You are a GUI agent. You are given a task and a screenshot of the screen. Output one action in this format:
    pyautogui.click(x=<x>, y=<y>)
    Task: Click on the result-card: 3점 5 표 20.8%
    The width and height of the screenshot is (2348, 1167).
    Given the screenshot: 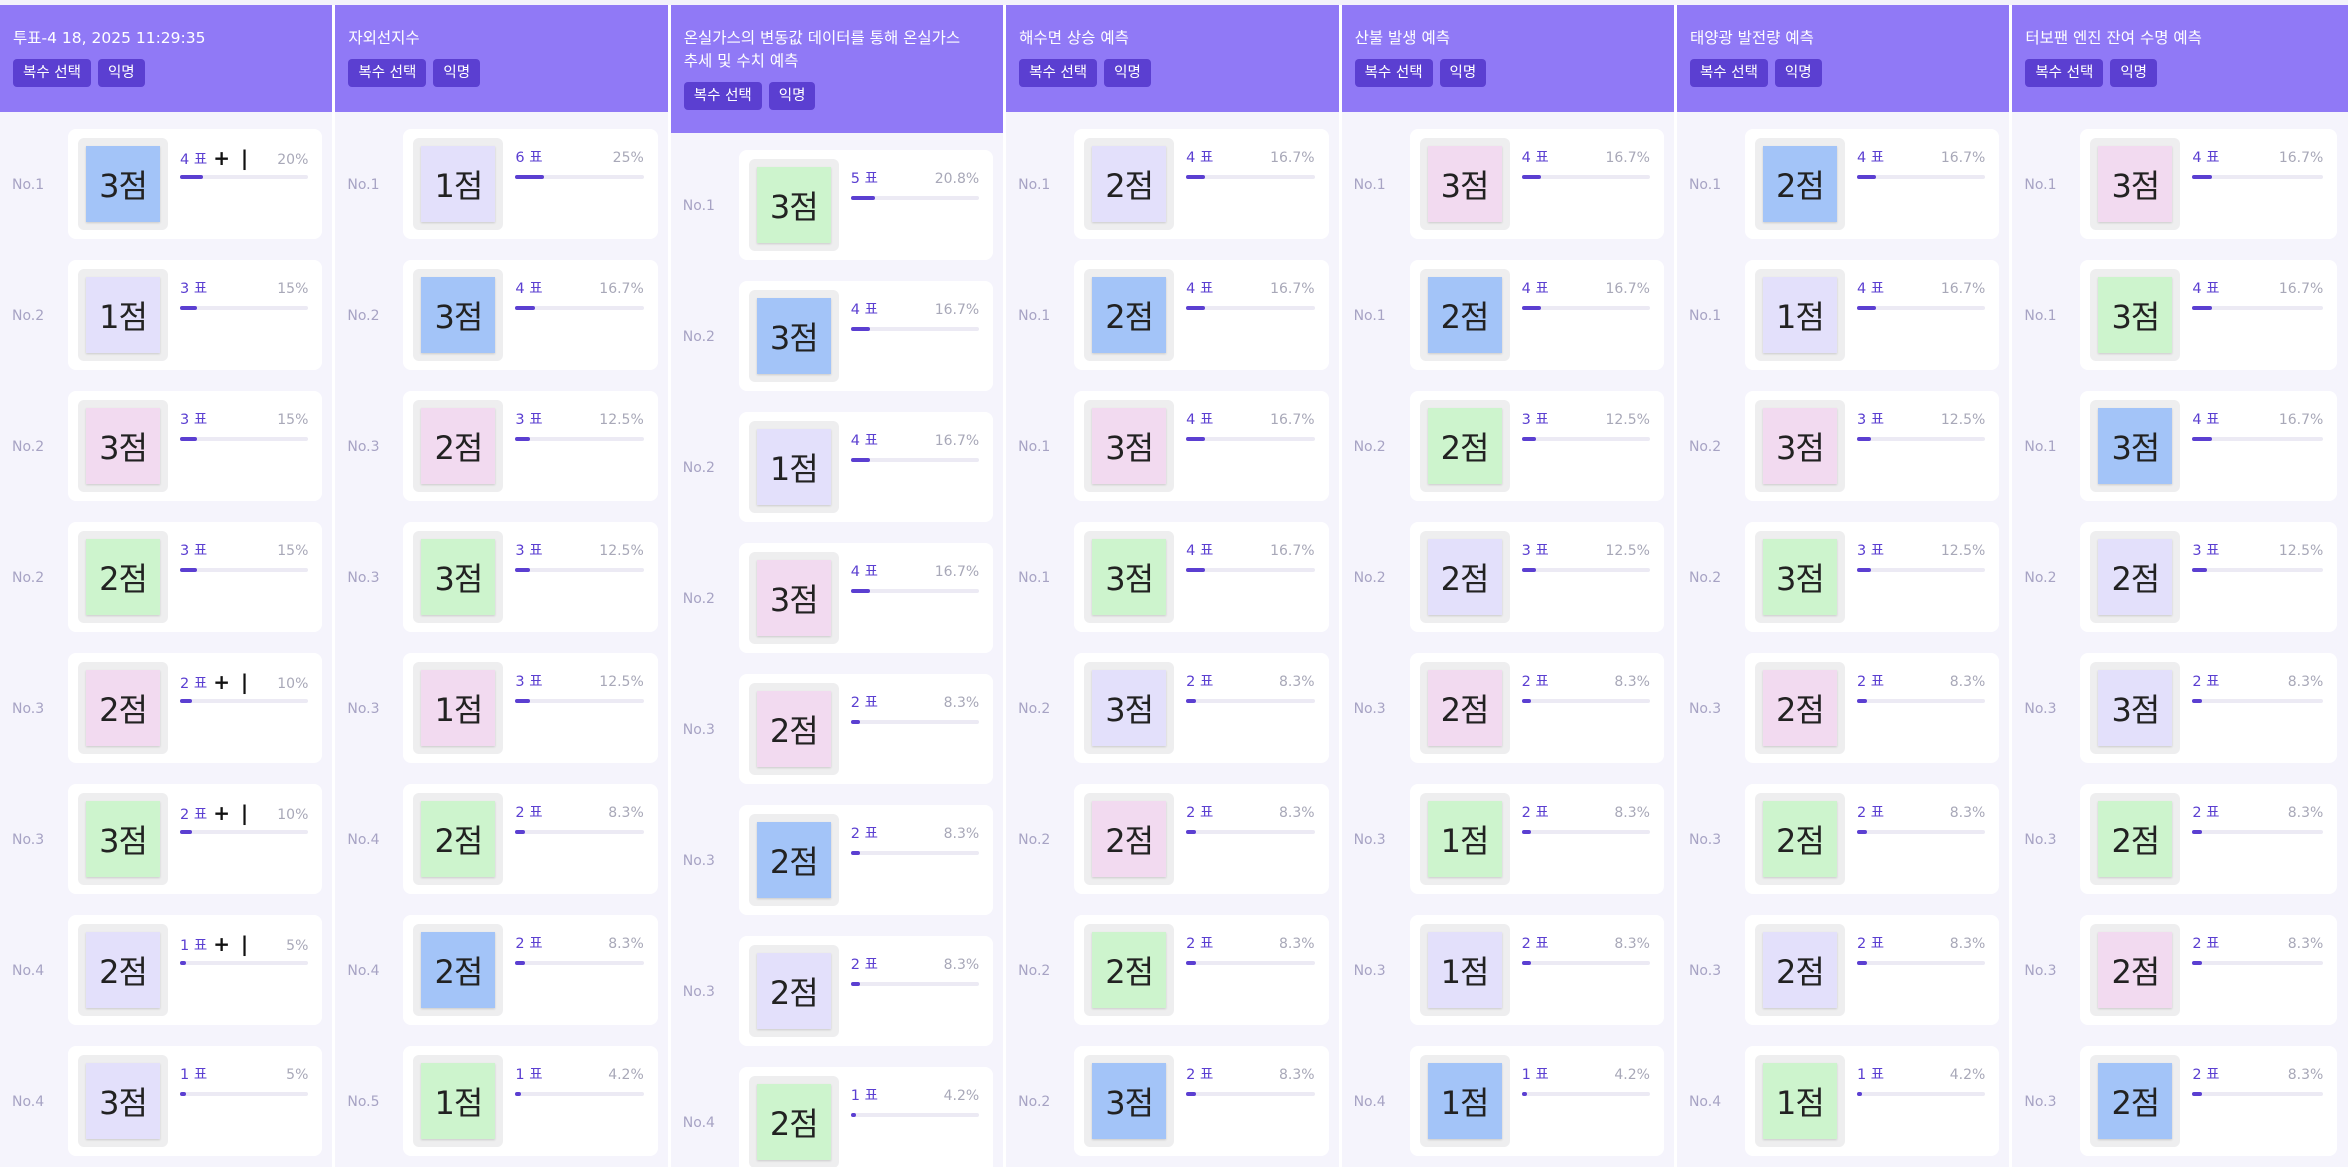 What is the action you would take?
    pyautogui.click(x=866, y=205)
    